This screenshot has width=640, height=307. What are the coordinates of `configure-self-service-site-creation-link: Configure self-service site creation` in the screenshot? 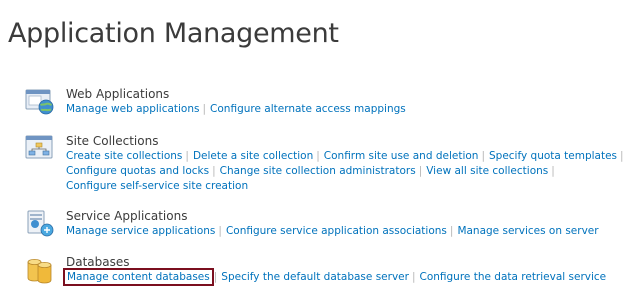 It's located at (157, 186).